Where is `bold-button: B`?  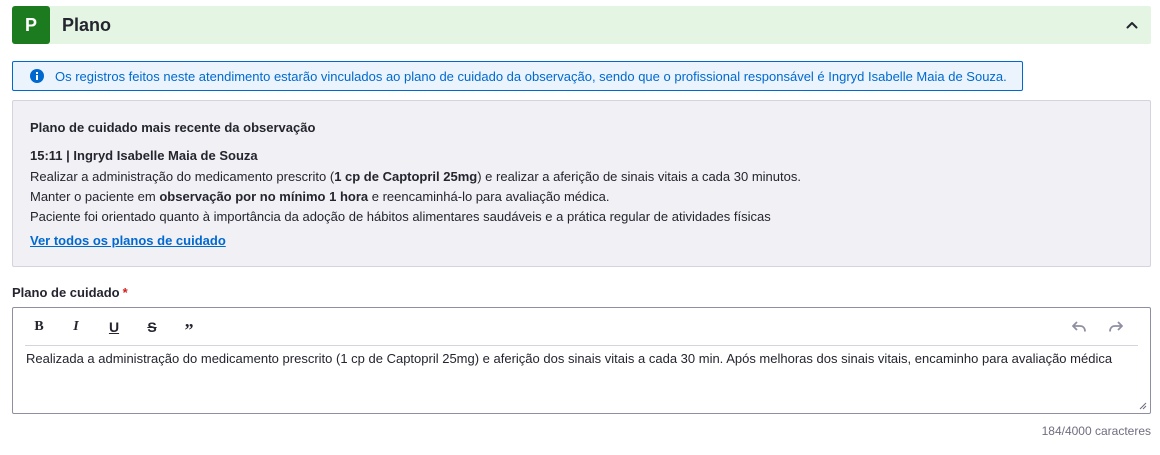
bold-button: B is located at coordinates (39, 327).